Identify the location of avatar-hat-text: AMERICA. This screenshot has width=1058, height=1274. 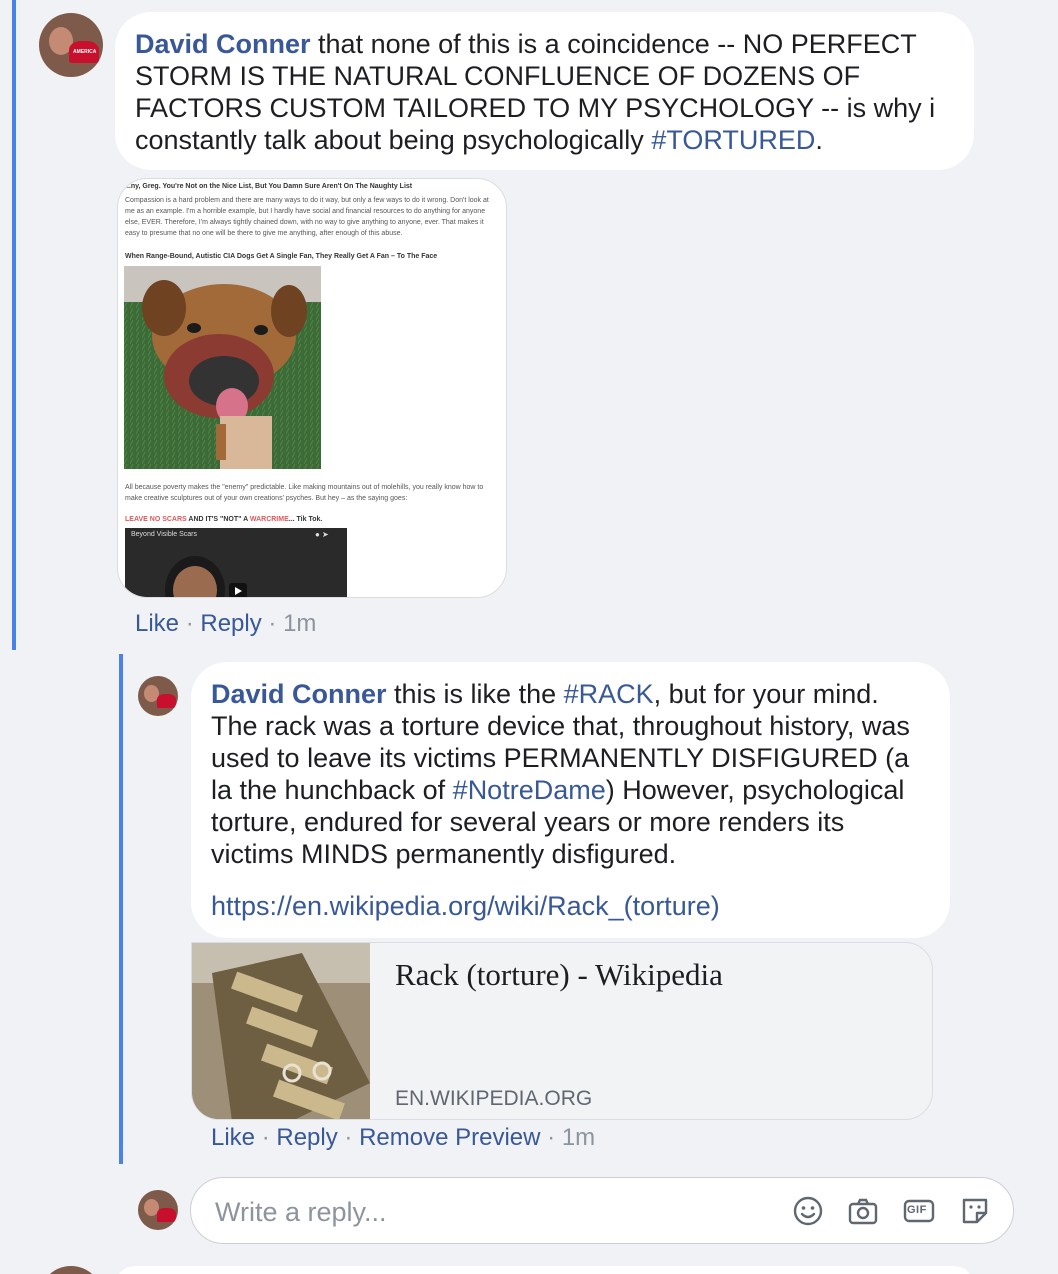
(85, 52).